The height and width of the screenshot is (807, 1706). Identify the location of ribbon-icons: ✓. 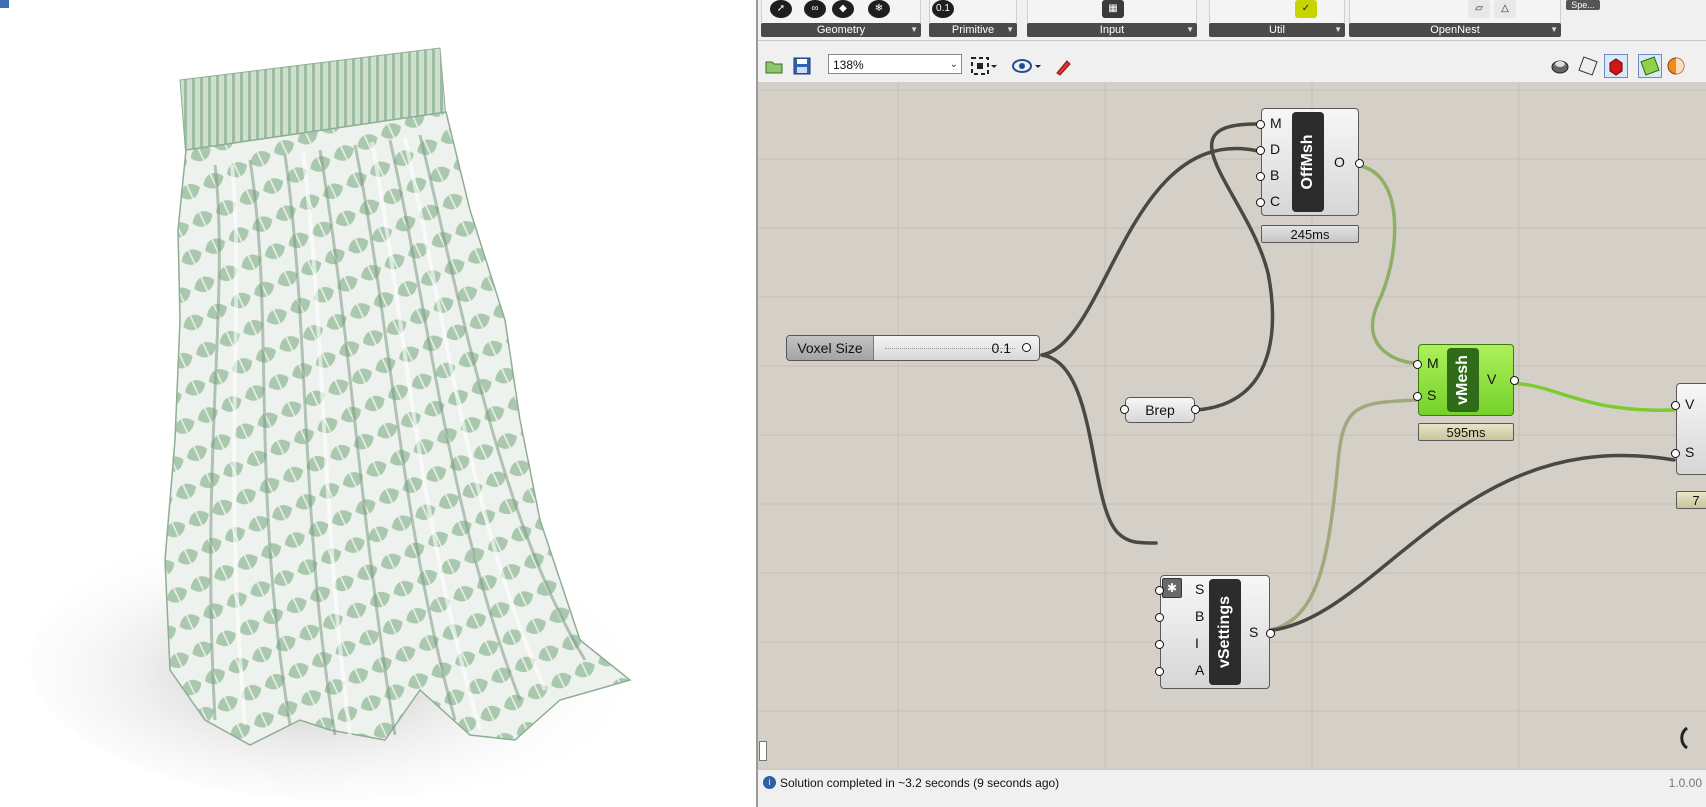
(1277, 12).